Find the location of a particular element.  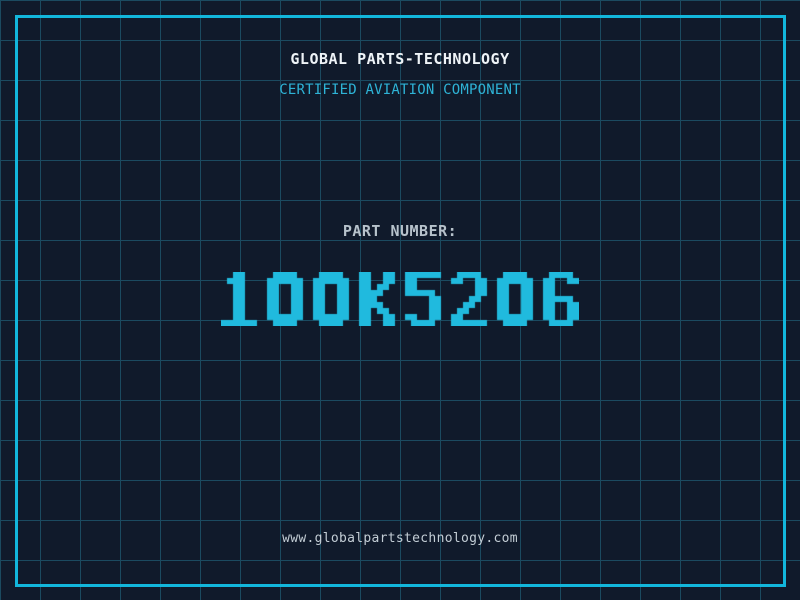

part-number-display is located at coordinates (400, 299).